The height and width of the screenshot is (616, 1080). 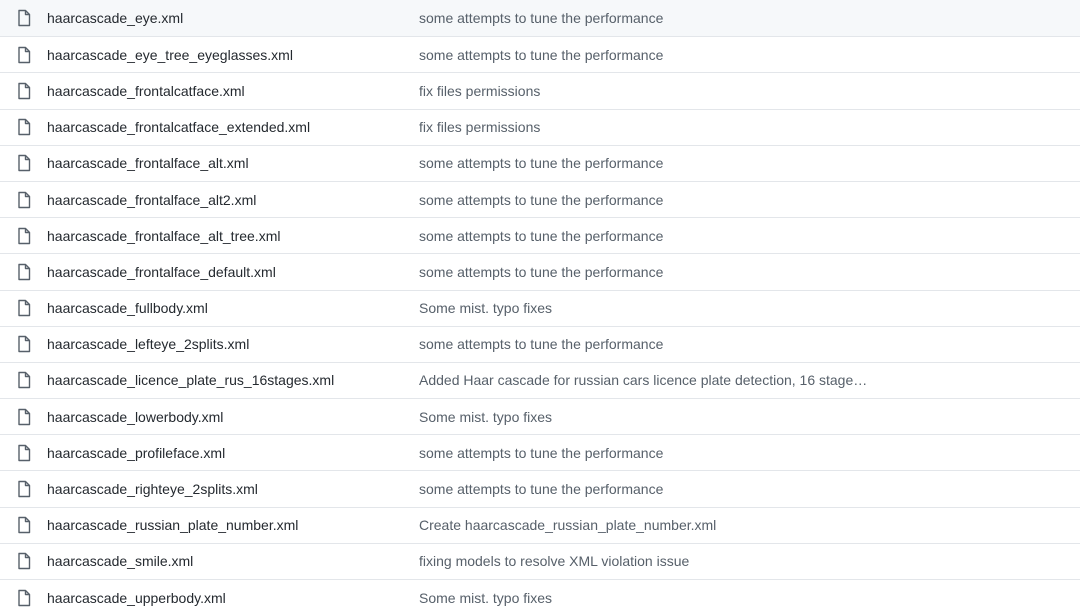 What do you see at coordinates (151, 200) in the screenshot?
I see `file-name-link: haarcascade_frontalface_alt2.xml` at bounding box center [151, 200].